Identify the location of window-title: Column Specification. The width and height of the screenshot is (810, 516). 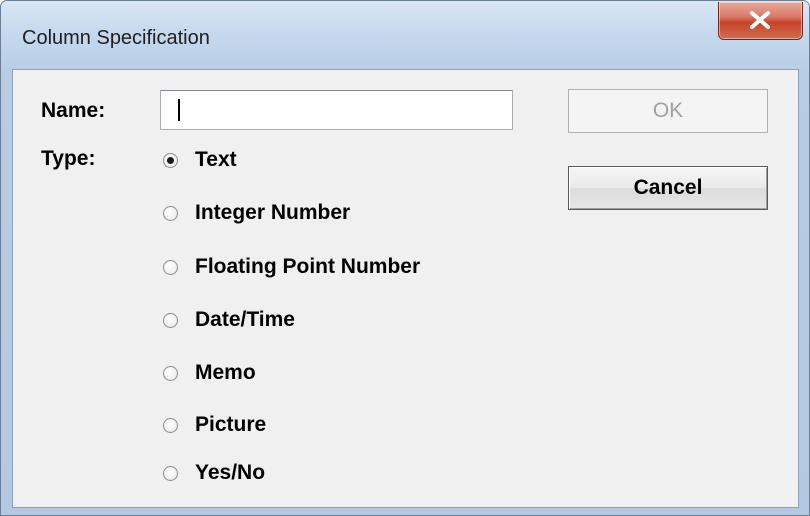
(116, 38).